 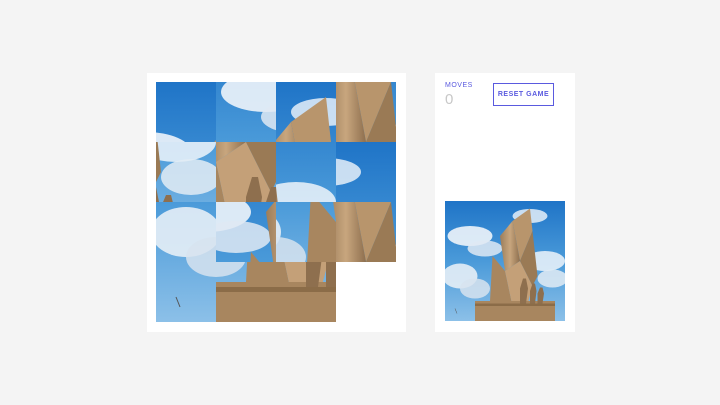 I want to click on preview-image, so click(x=505, y=261).